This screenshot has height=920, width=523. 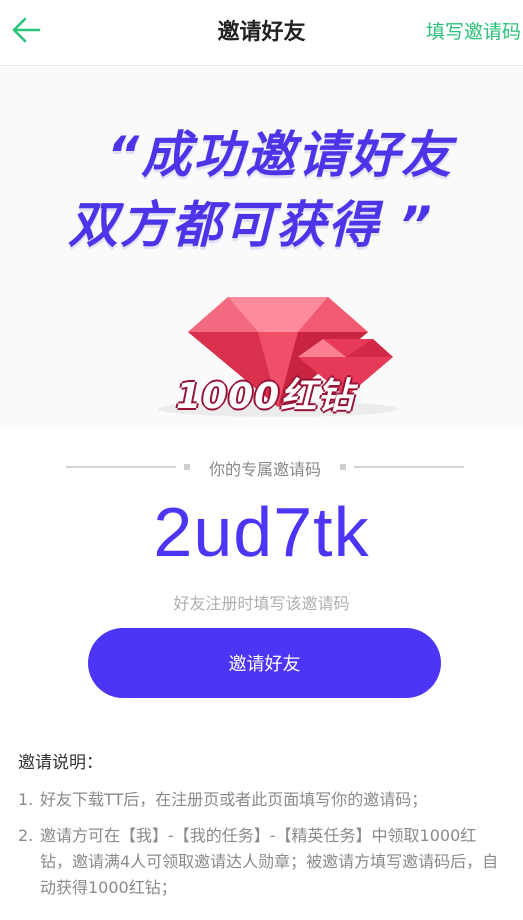 What do you see at coordinates (343, 467) in the screenshot?
I see `divider-dot` at bounding box center [343, 467].